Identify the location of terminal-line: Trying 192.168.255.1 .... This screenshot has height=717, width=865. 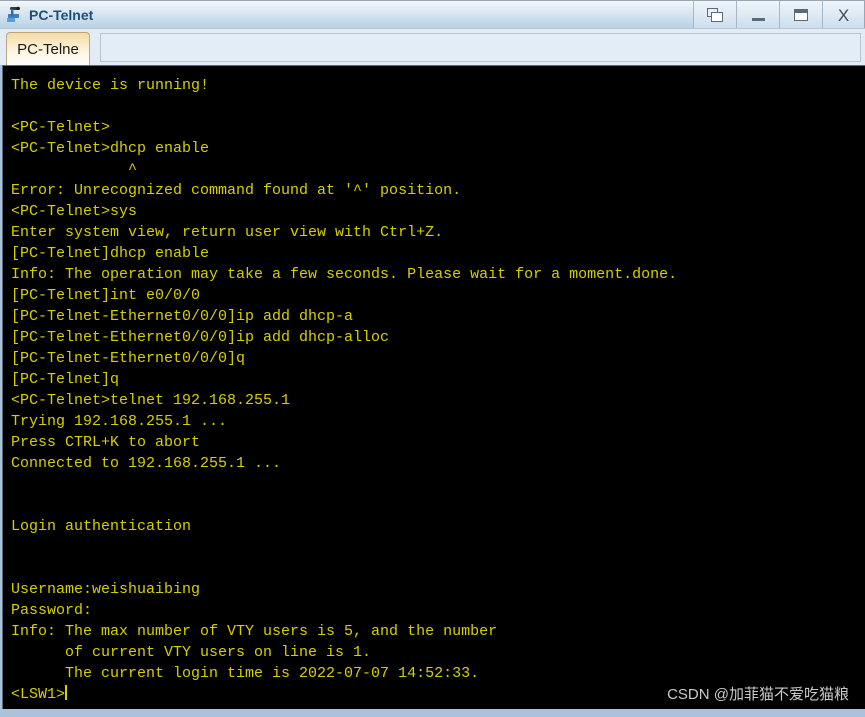
(119, 421).